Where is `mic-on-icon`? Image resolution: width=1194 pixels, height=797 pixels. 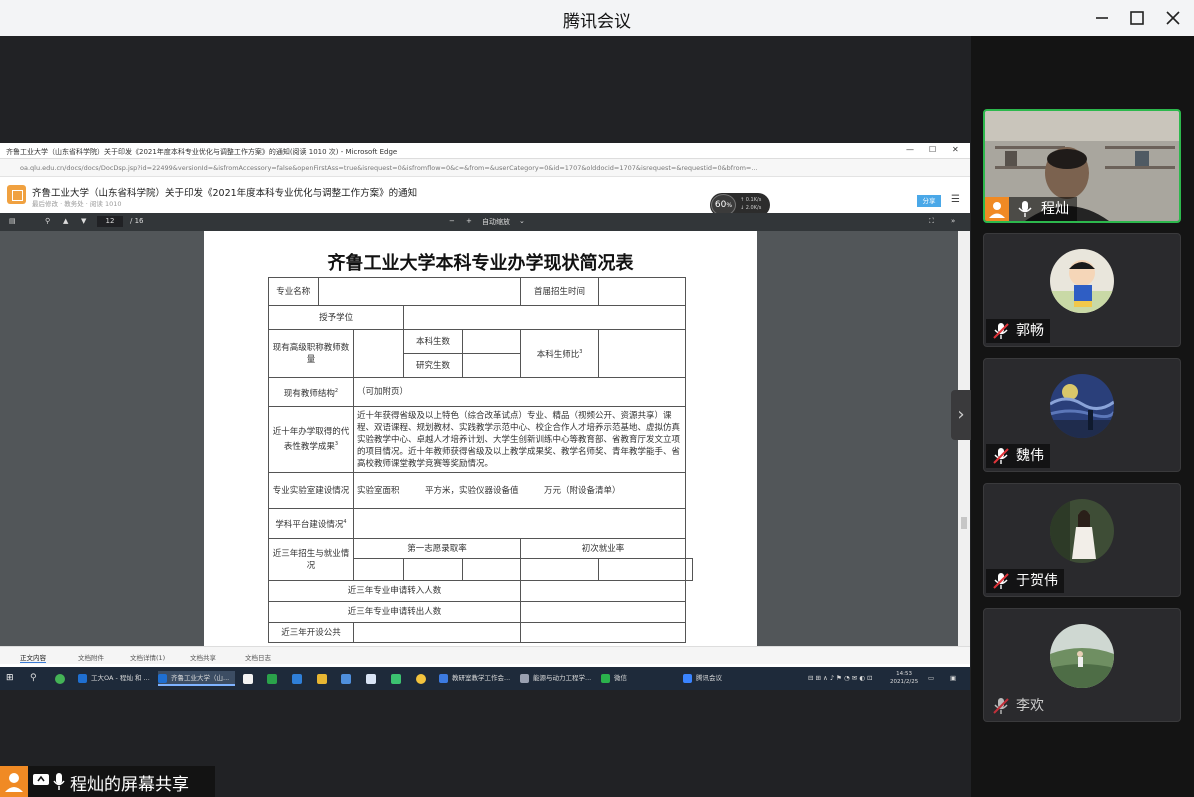 mic-on-icon is located at coordinates (1025, 209).